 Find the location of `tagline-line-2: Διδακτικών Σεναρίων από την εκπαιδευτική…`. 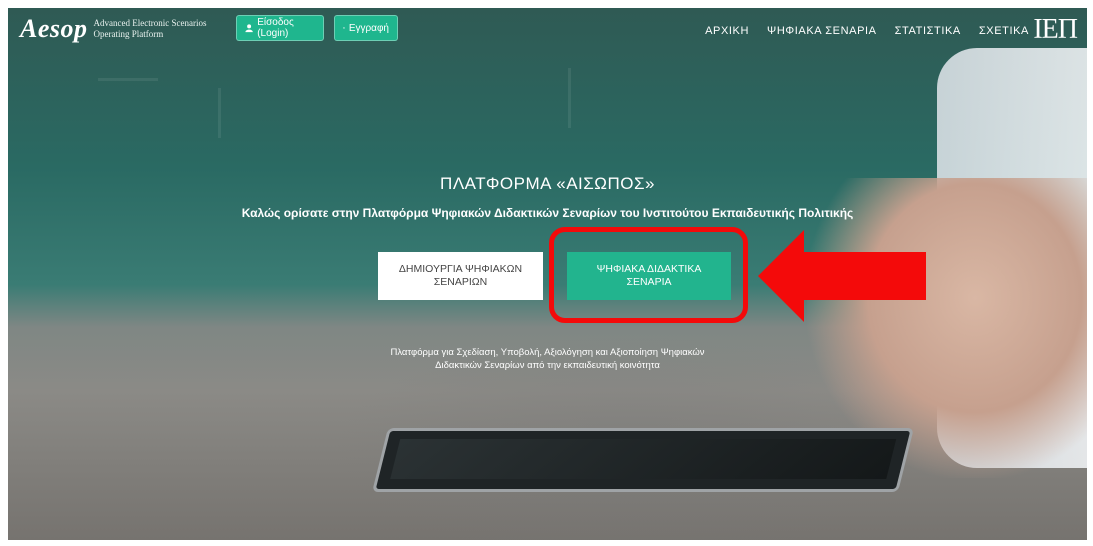

tagline-line-2: Διδακτικών Σεναρίων από την εκπαιδευτική… is located at coordinates (547, 365).